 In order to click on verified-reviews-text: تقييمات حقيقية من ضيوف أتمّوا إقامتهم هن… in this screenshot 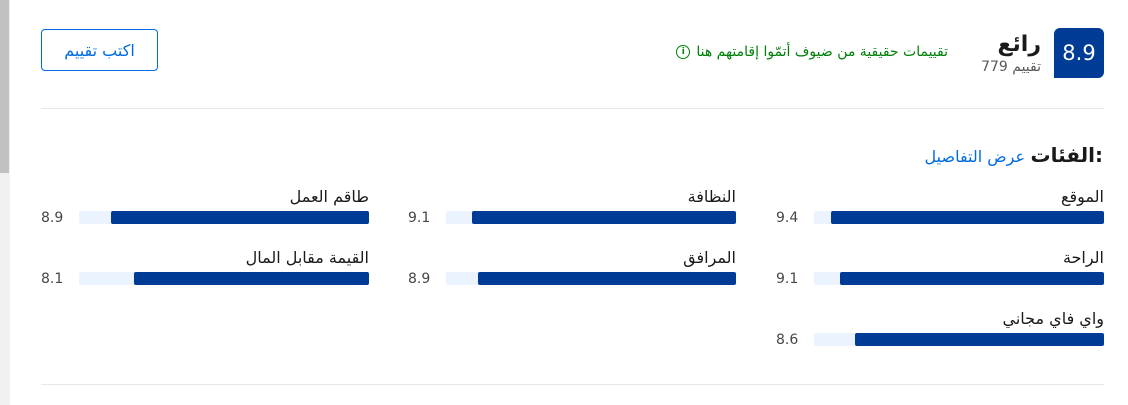, I will do `click(822, 52)`.